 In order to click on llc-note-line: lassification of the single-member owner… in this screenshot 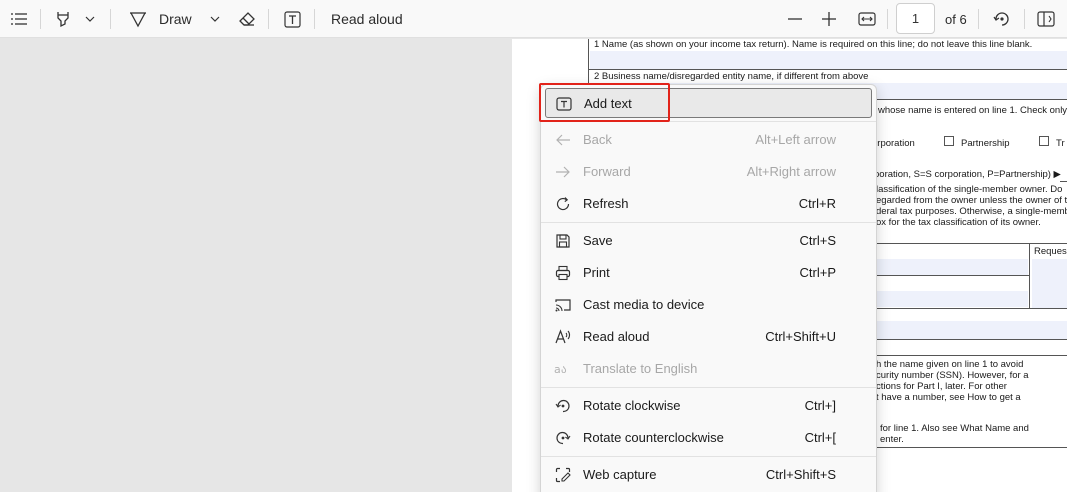, I will do `click(969, 189)`.